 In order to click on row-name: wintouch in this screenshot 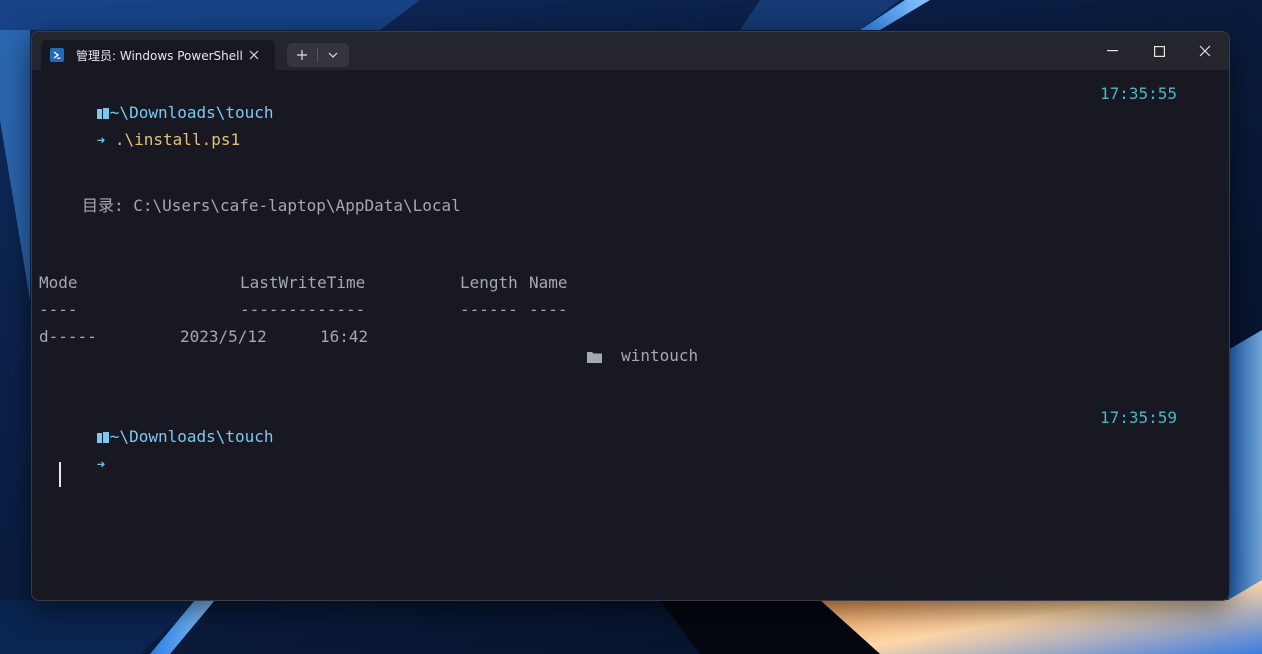, I will do `click(613, 355)`.